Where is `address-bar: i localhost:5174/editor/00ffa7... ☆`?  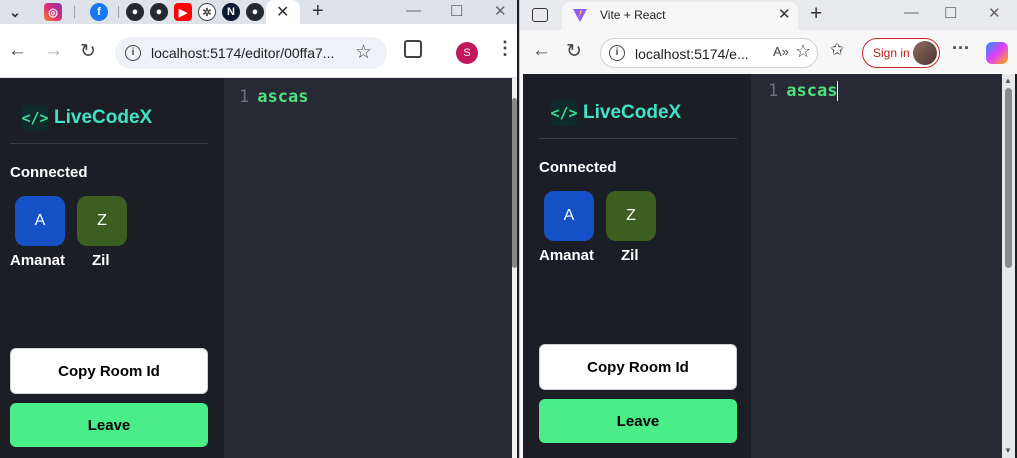
address-bar: i localhost:5174/editor/00ffa7... ☆ is located at coordinates (251, 53).